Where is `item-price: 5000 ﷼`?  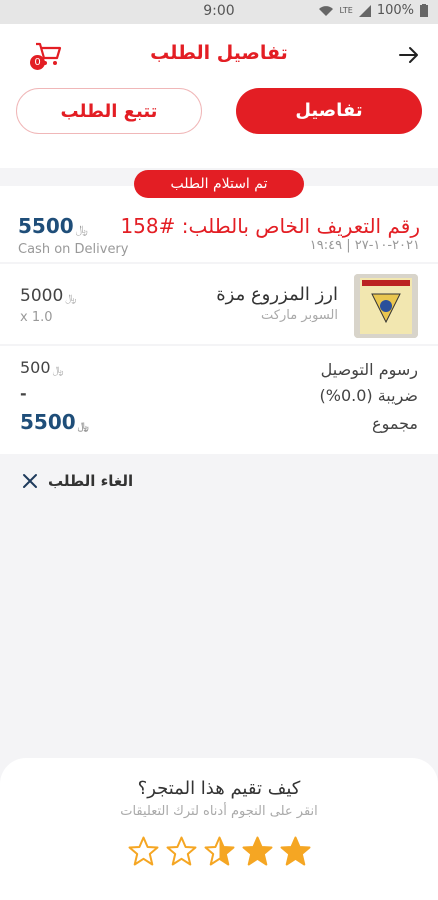 item-price: 5000 ﷼ is located at coordinates (48, 296).